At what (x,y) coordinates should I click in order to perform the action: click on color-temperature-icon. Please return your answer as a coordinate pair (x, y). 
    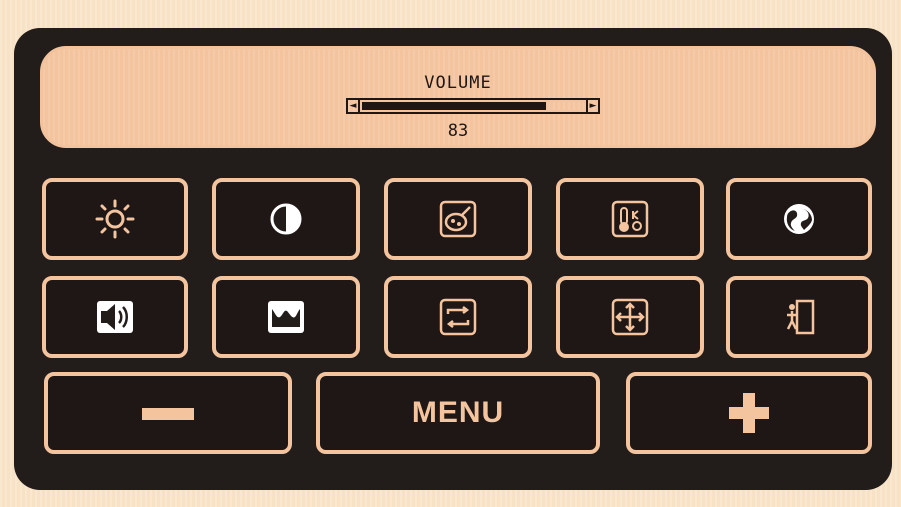
    Looking at the image, I should click on (630, 219).